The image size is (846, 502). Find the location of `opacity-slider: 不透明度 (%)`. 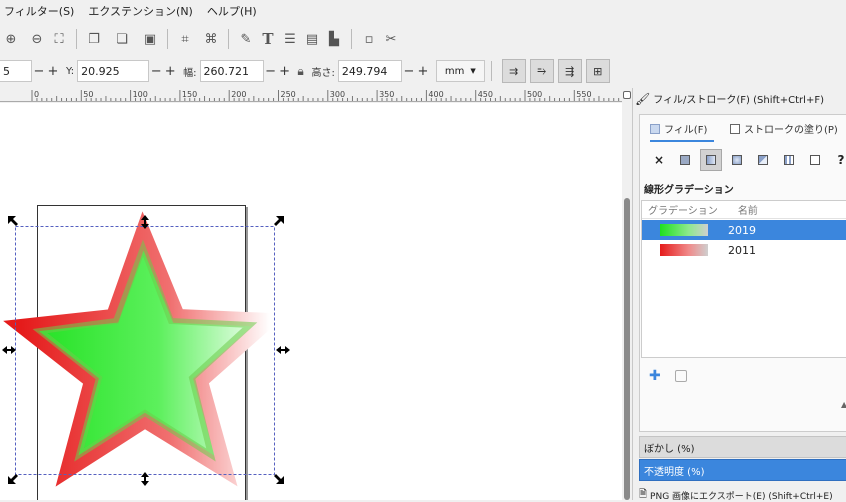

opacity-slider: 不透明度 (%) is located at coordinates (742, 470).